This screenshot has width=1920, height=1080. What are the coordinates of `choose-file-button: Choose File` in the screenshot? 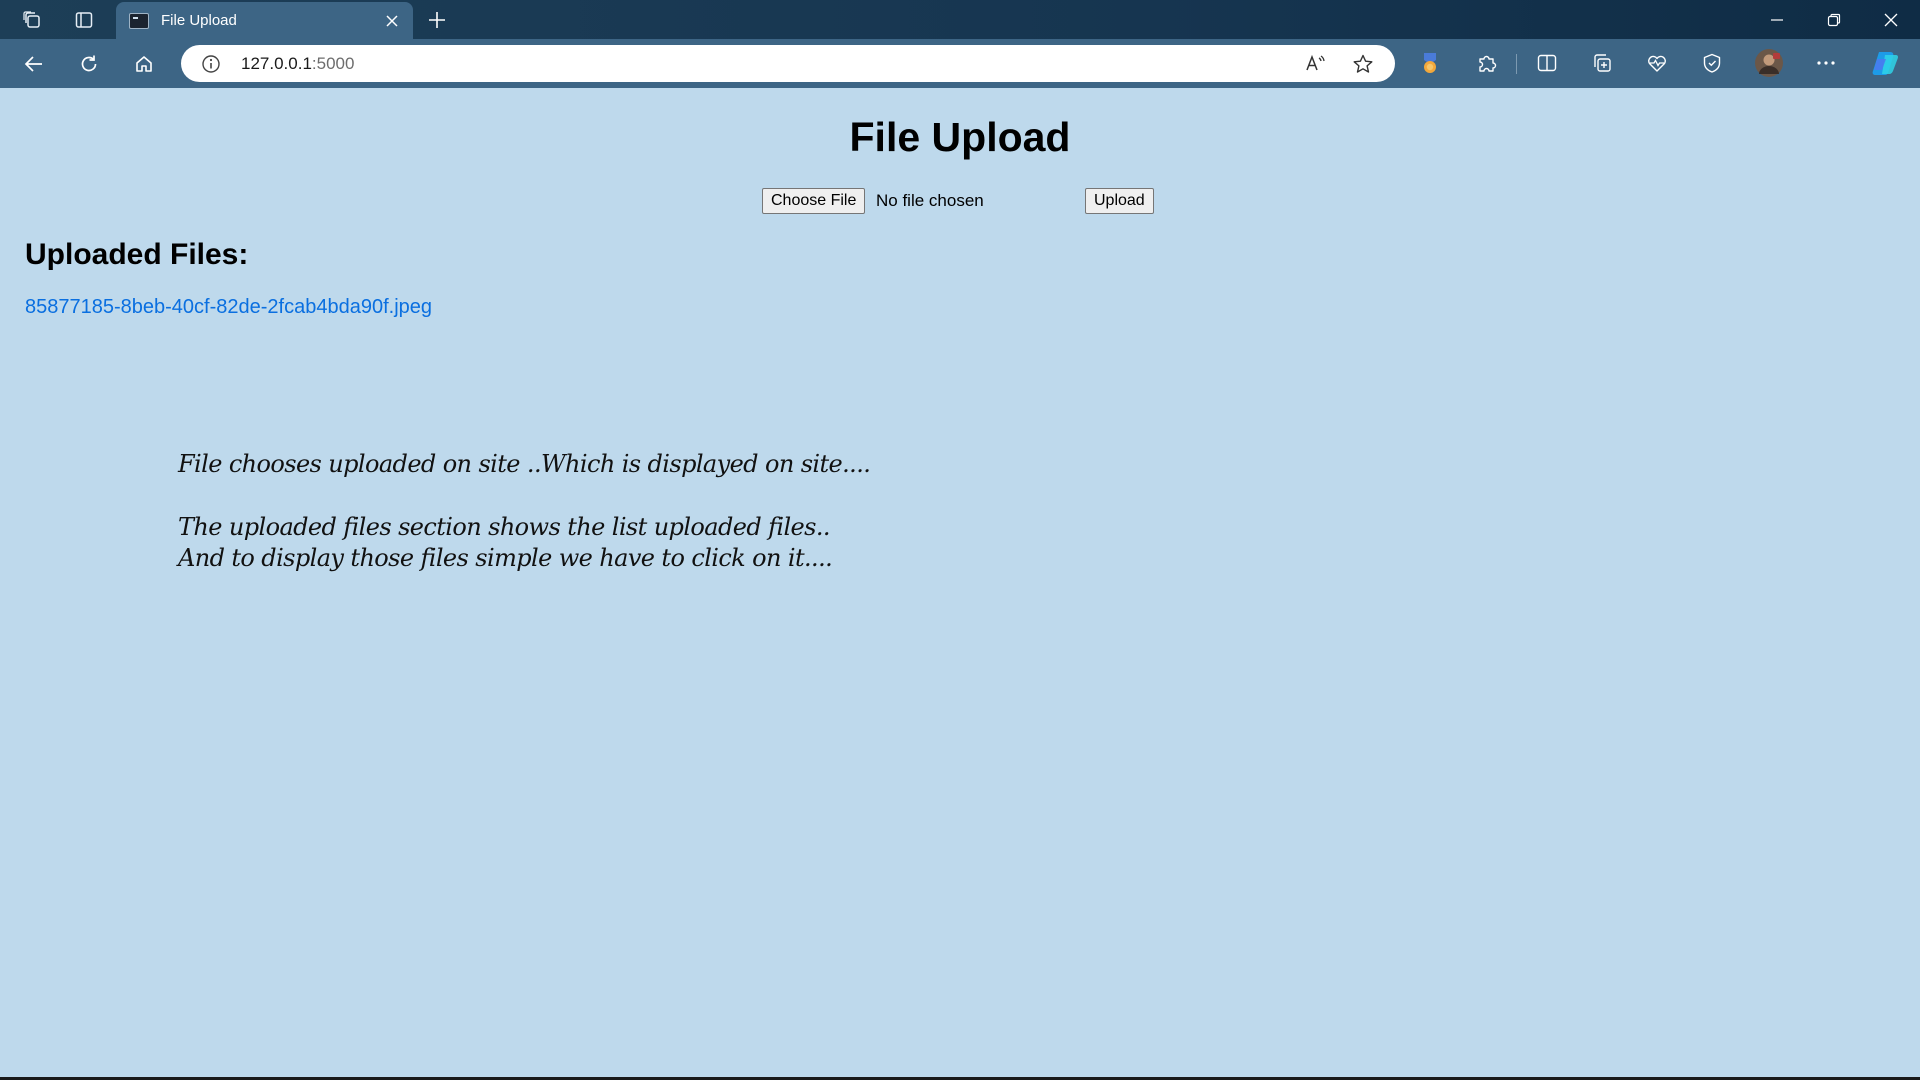 It's located at (814, 201).